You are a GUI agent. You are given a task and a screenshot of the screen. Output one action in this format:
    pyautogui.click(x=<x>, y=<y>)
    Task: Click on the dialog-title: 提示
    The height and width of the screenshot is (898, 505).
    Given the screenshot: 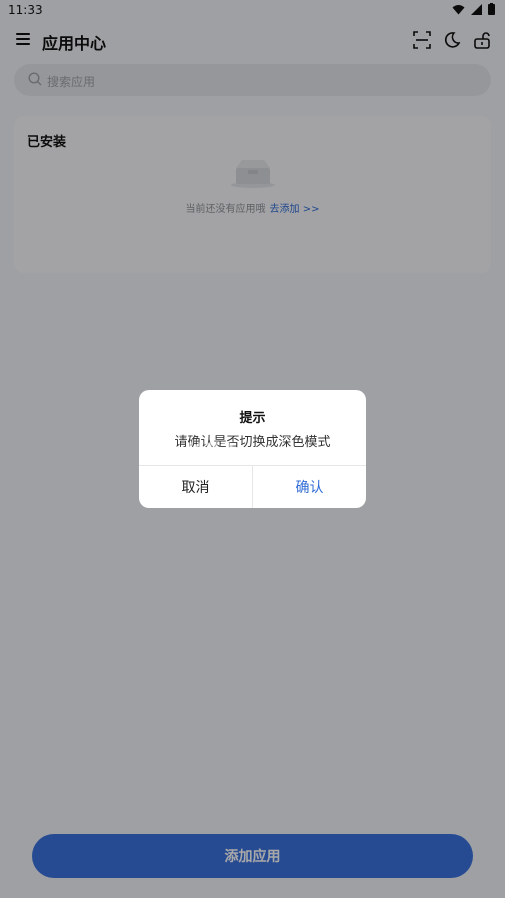 What is the action you would take?
    pyautogui.click(x=252, y=418)
    